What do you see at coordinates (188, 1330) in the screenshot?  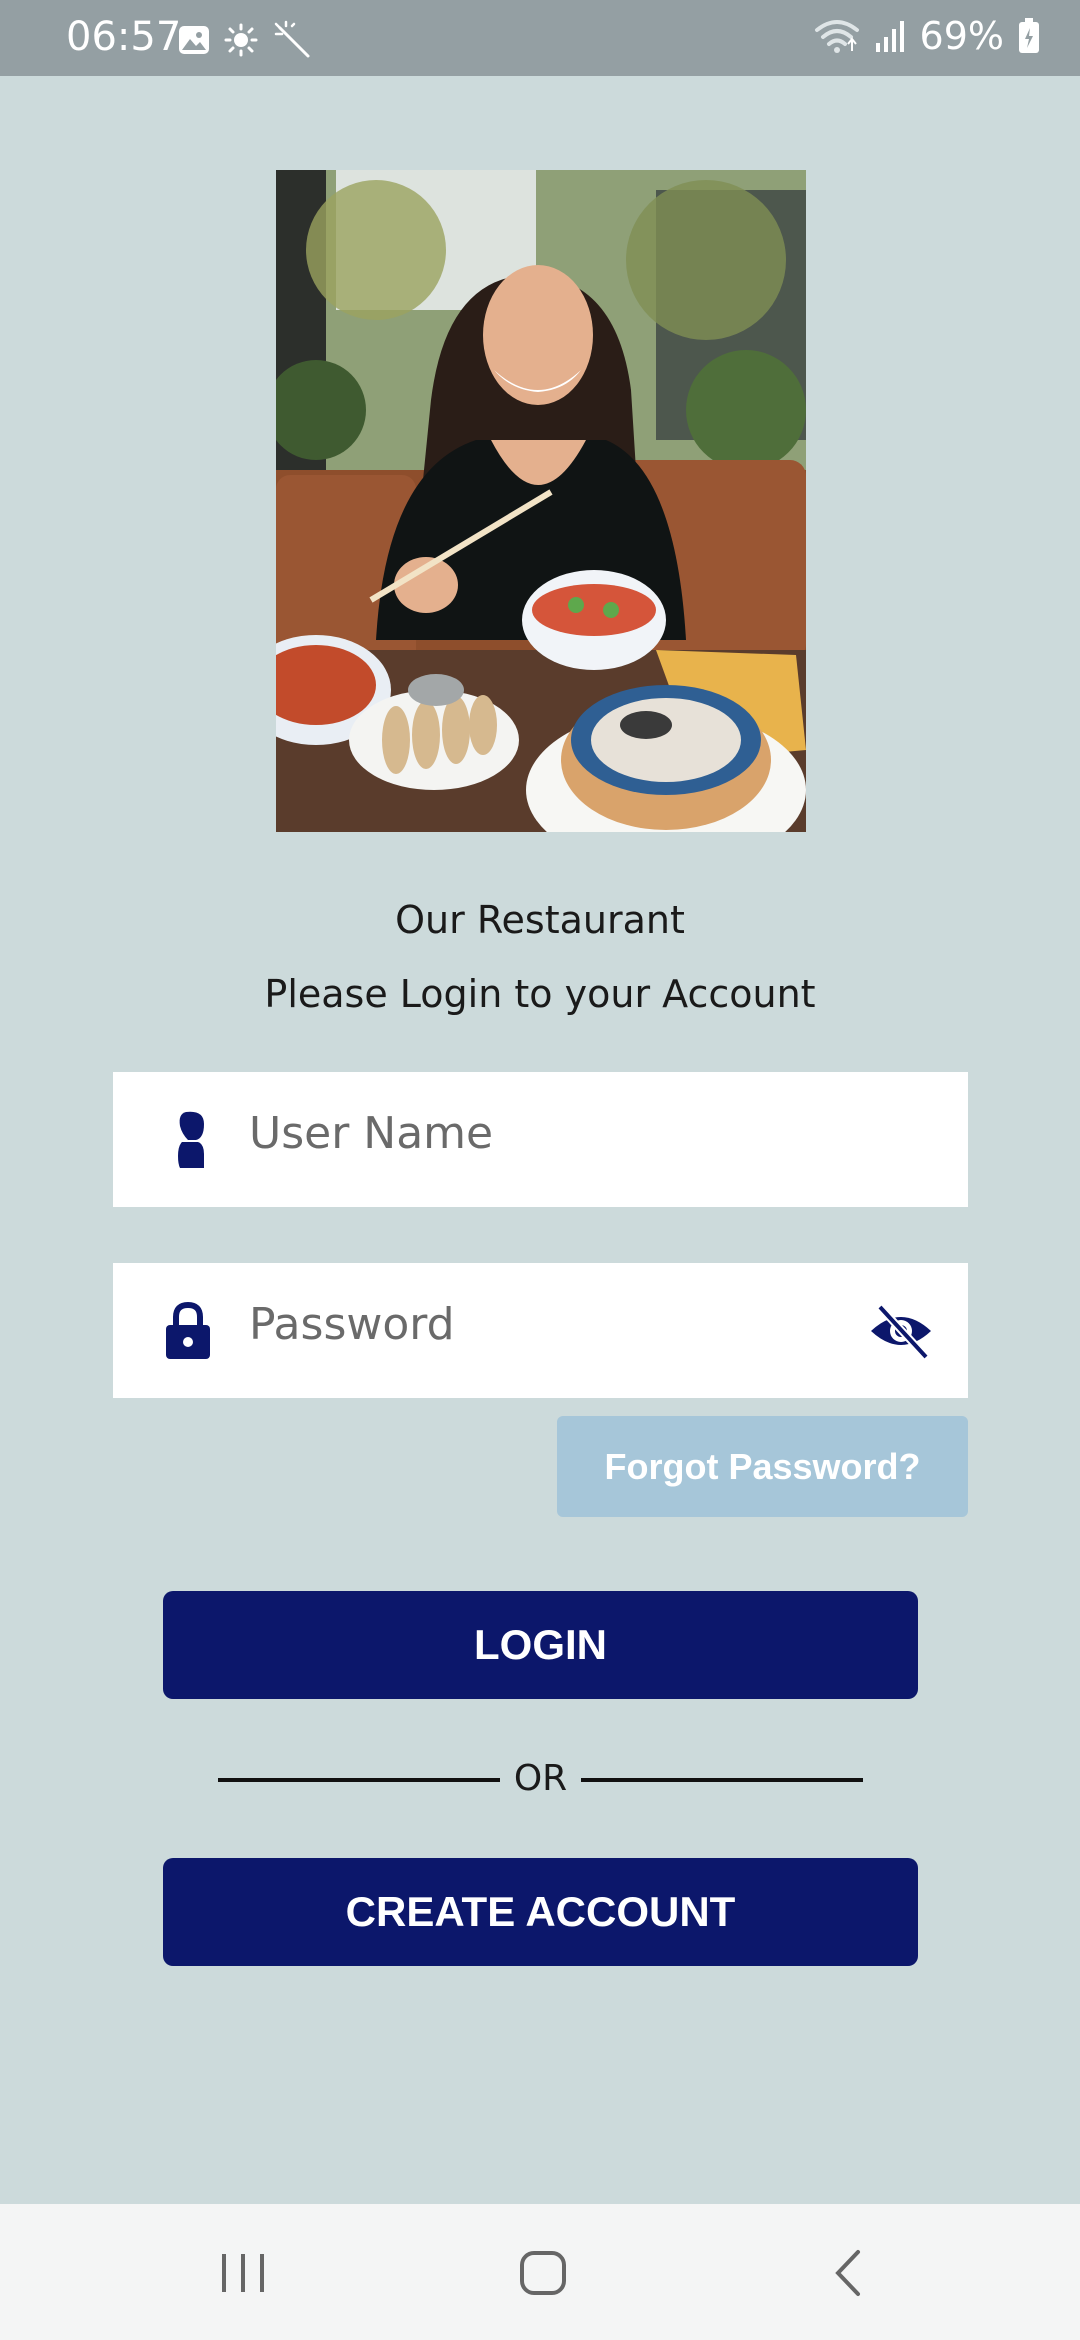 I see `lock-icon` at bounding box center [188, 1330].